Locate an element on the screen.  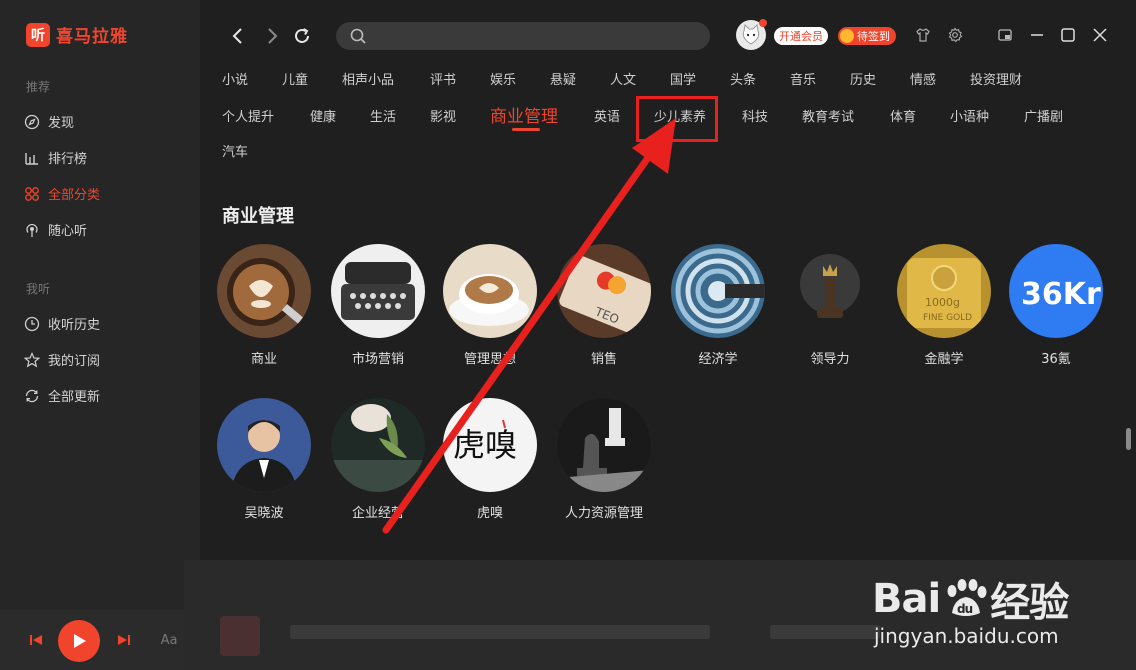
subcategory-label: 销售 is located at coordinates (603, 359).